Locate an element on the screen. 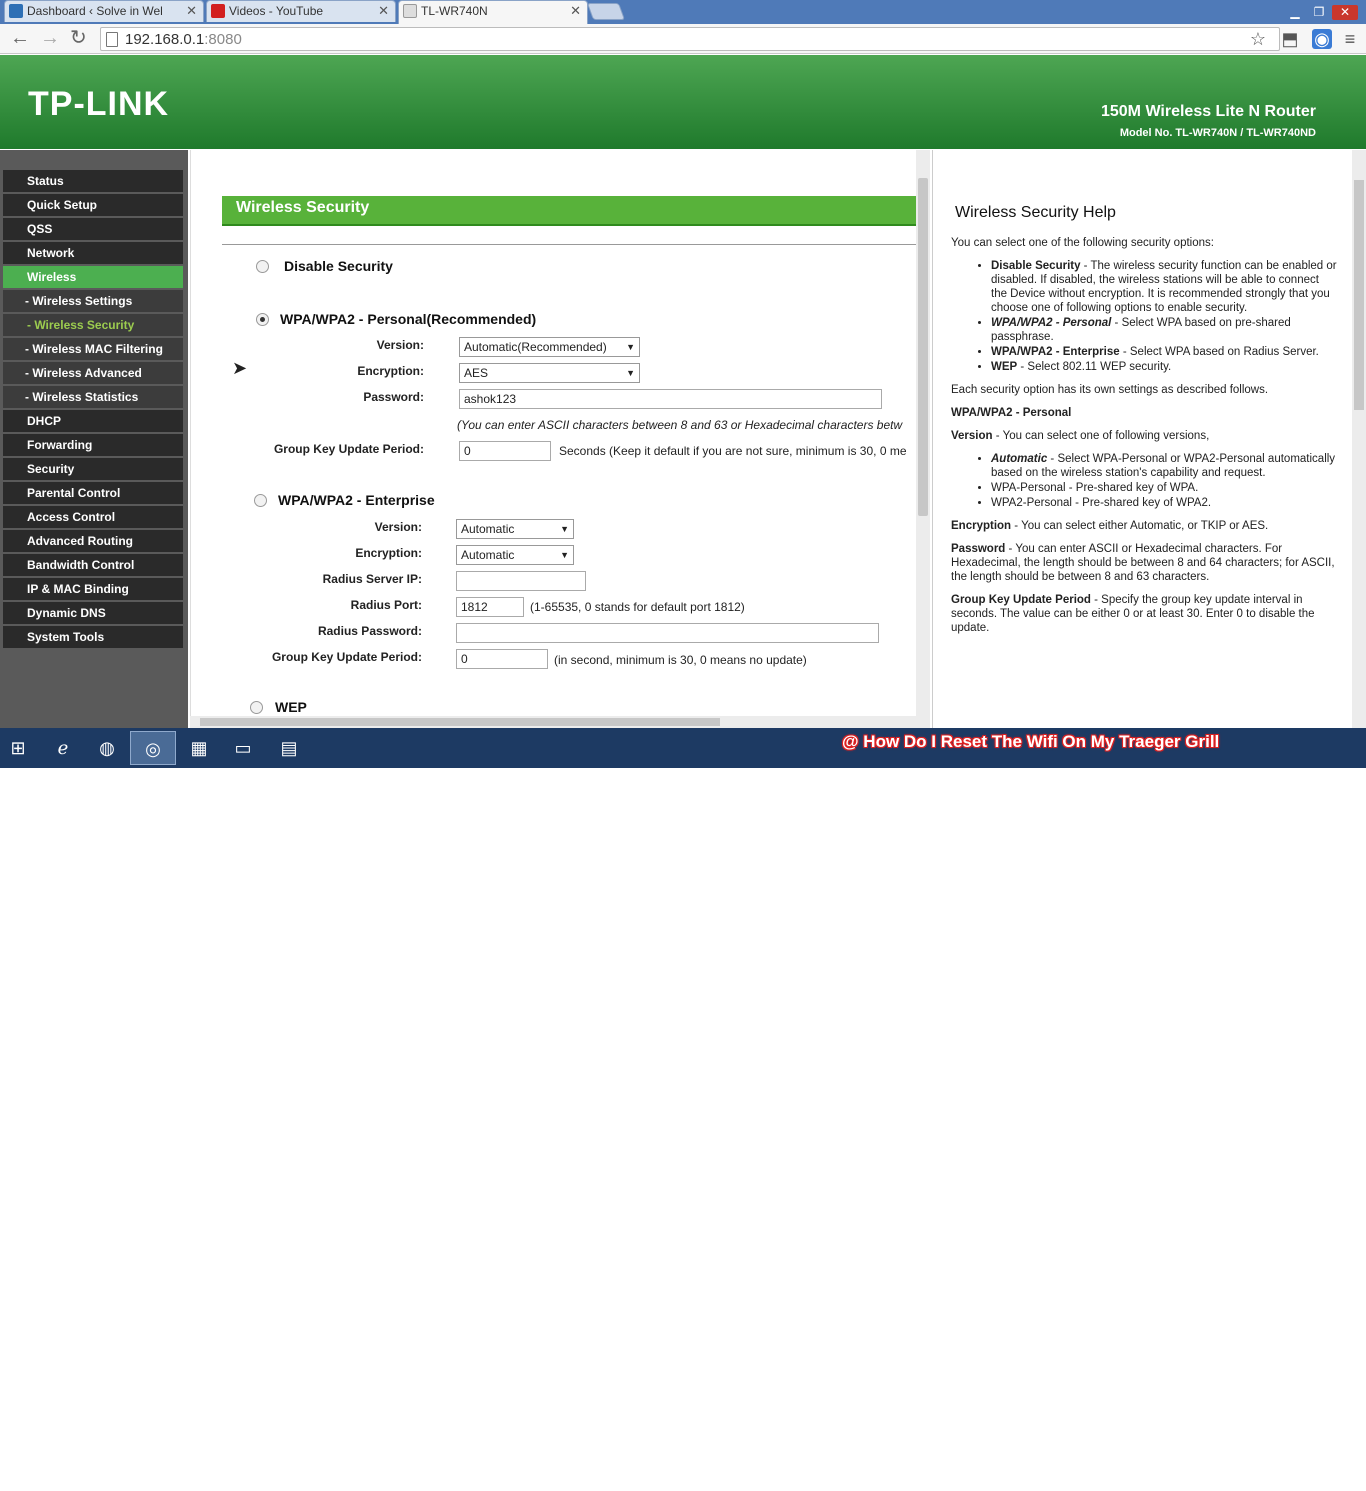 This screenshot has height=1491, width=1366. tab-youtube: Videos - YouTube ✕ is located at coordinates (301, 11).